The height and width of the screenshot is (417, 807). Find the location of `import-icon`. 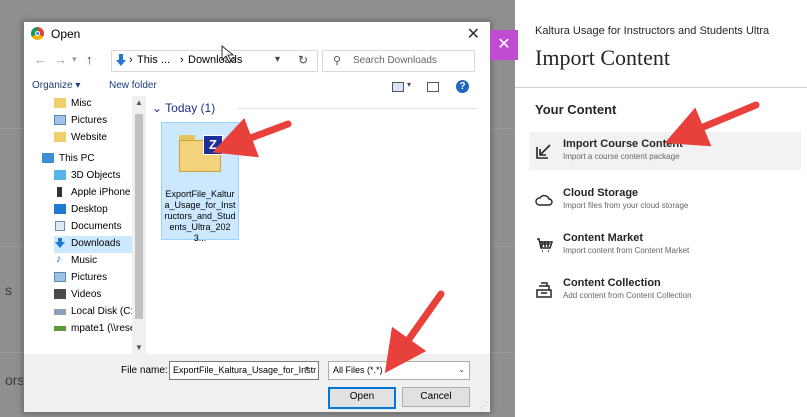

import-icon is located at coordinates (543, 151).